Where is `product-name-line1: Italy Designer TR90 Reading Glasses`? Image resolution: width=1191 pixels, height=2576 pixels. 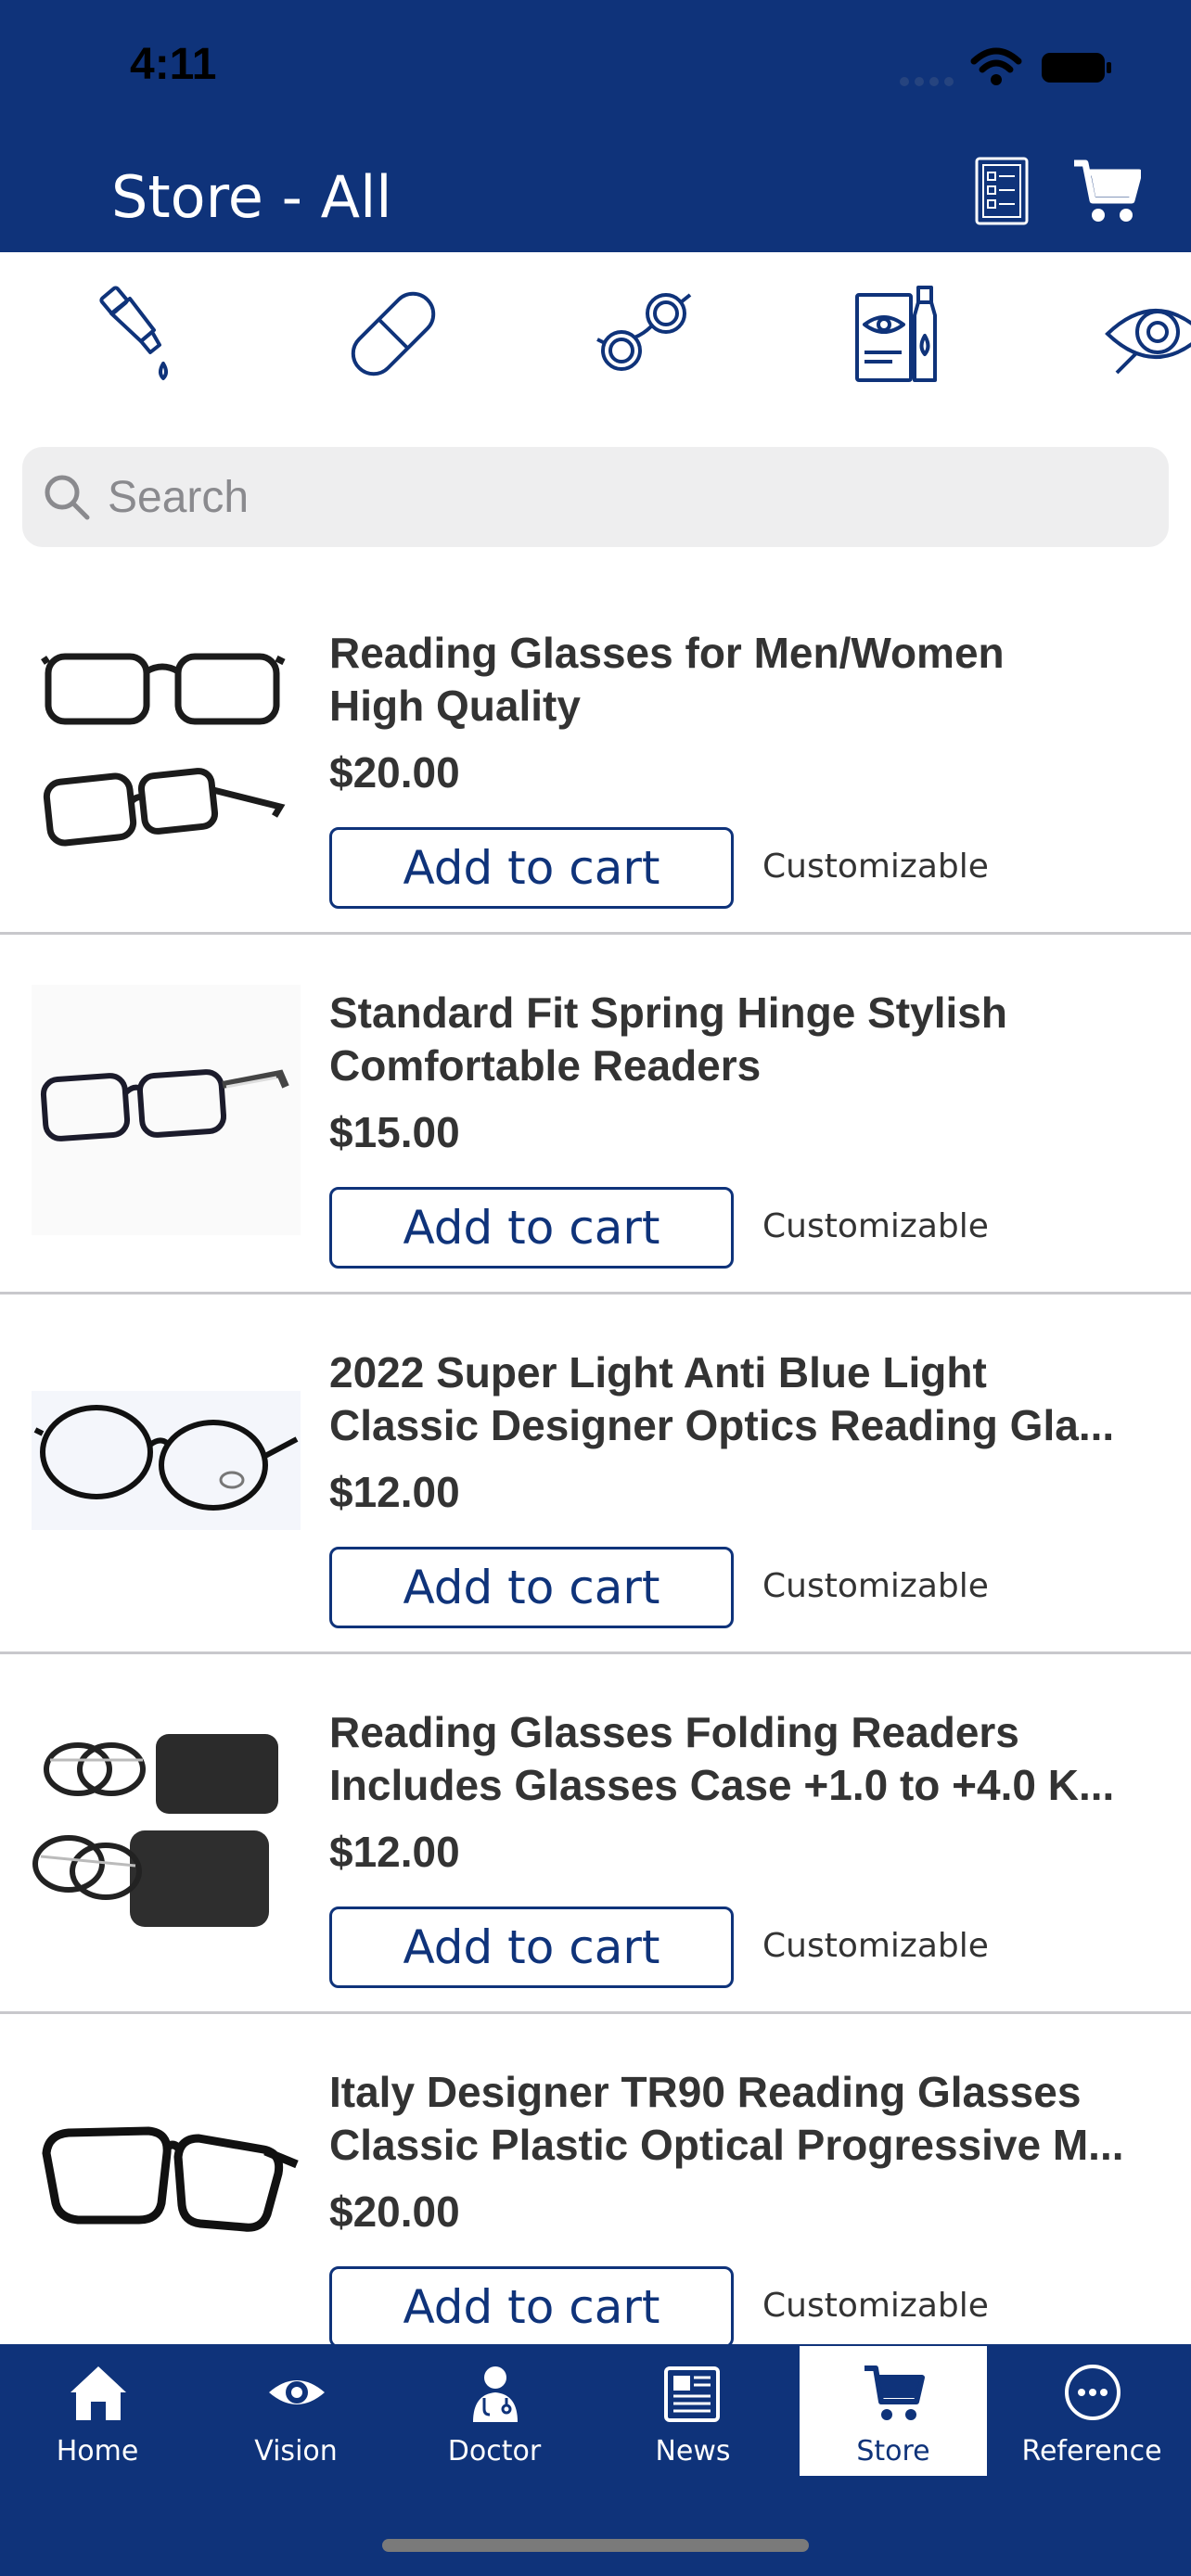
product-name-line1: Italy Designer TR90 Reading Glasses is located at coordinates (705, 2092).